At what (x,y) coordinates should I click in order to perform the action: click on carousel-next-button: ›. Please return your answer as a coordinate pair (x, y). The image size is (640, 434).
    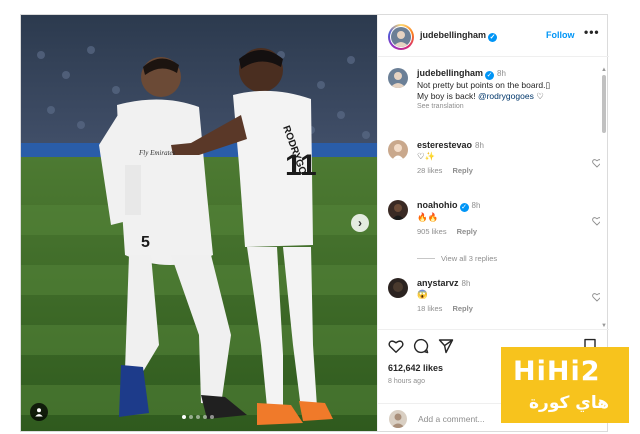
    Looking at the image, I should click on (360, 223).